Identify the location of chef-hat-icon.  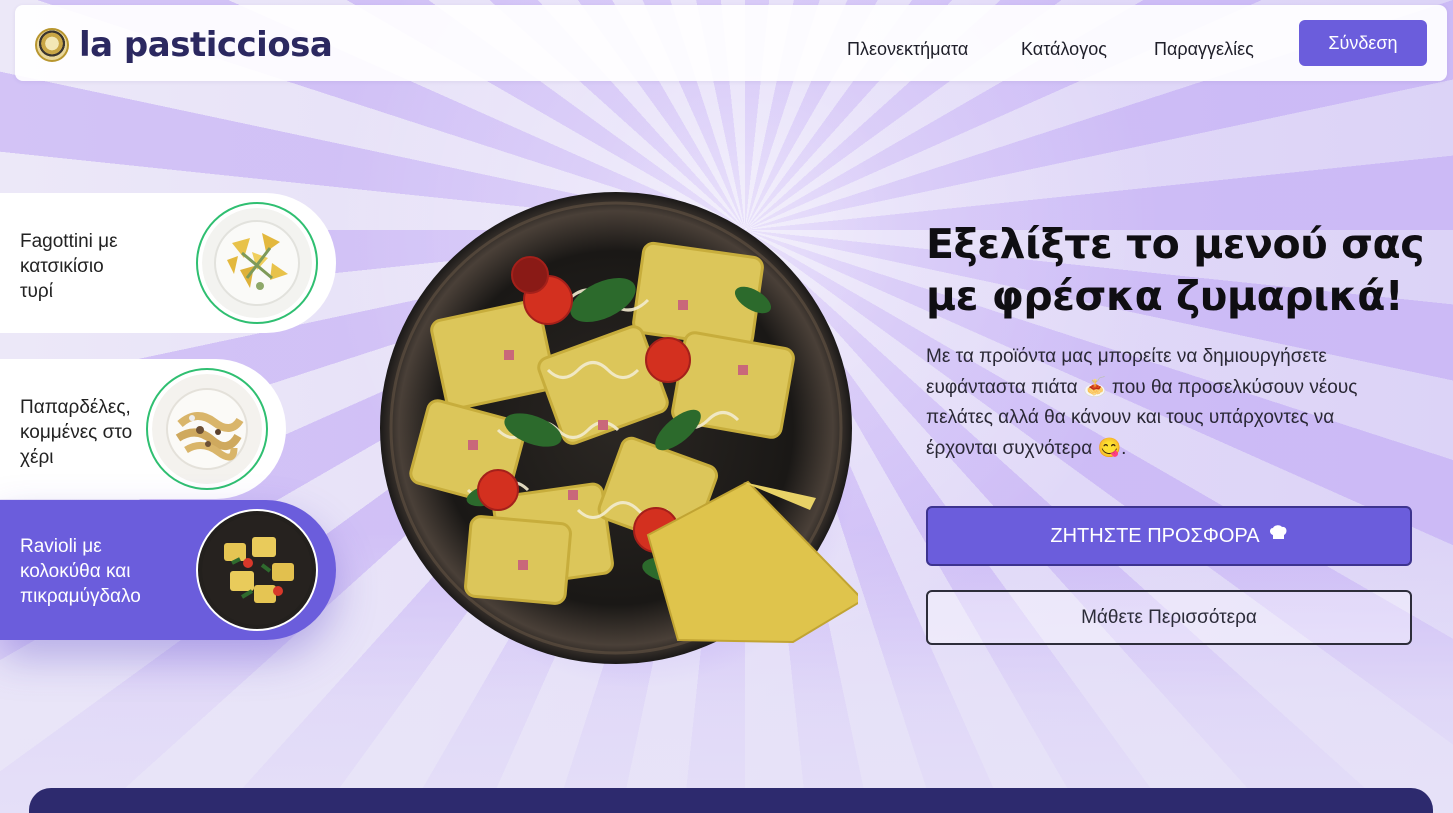
(1278, 536).